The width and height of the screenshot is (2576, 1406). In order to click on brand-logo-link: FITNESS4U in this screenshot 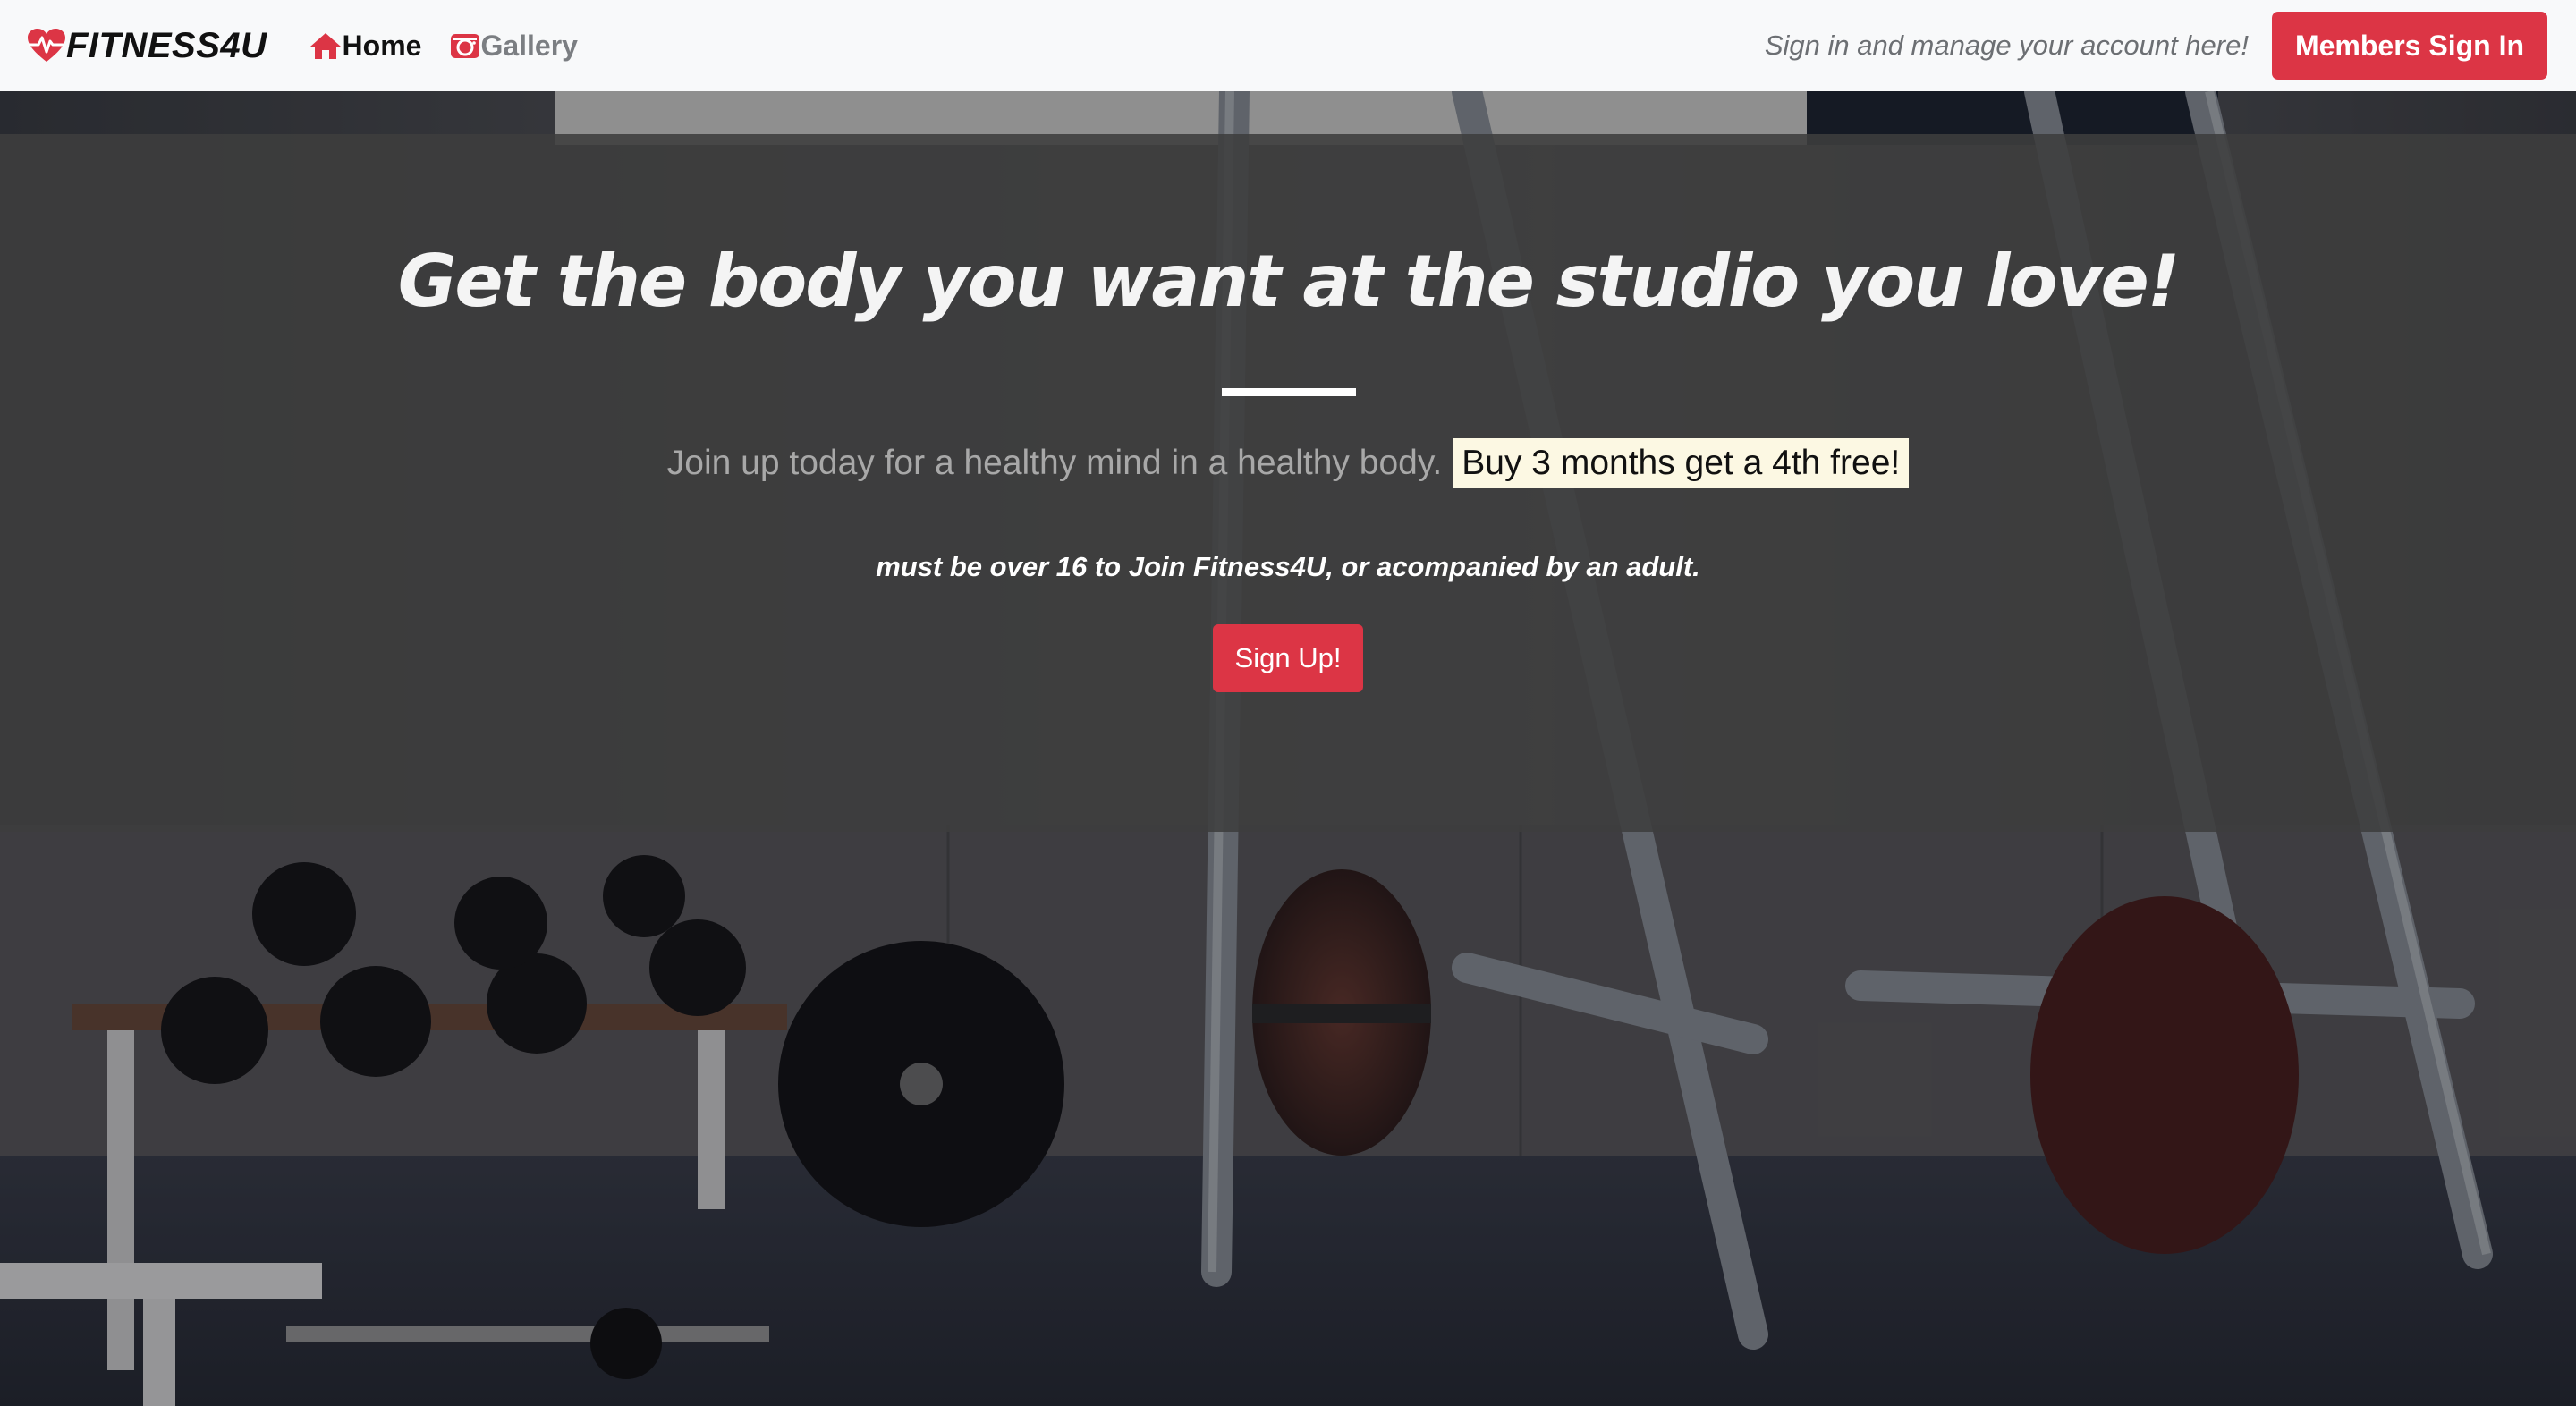, I will do `click(147, 46)`.